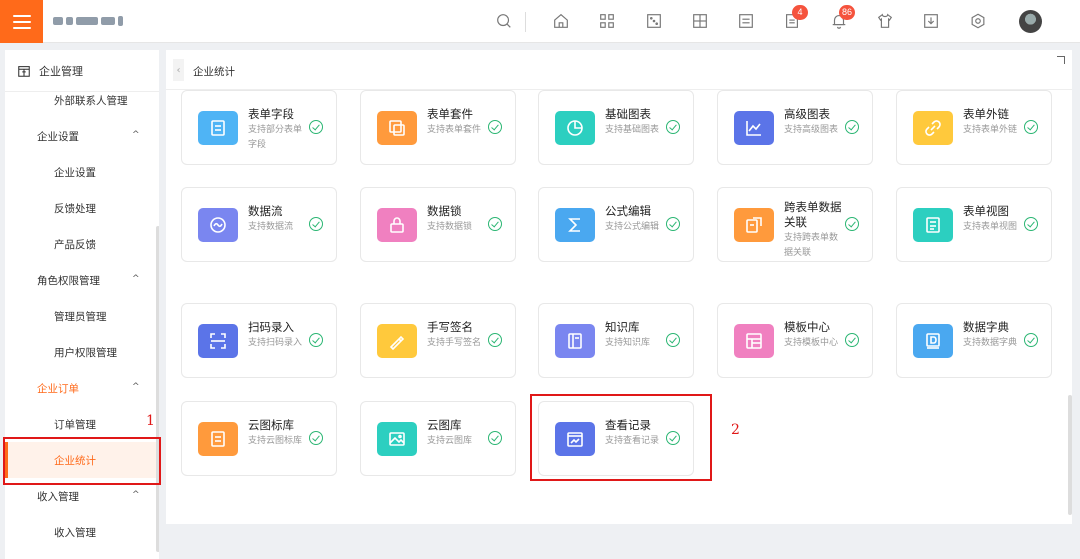 The height and width of the screenshot is (559, 1080). I want to click on feature-card: 扫码录入 支持扫码录入, so click(259, 340).